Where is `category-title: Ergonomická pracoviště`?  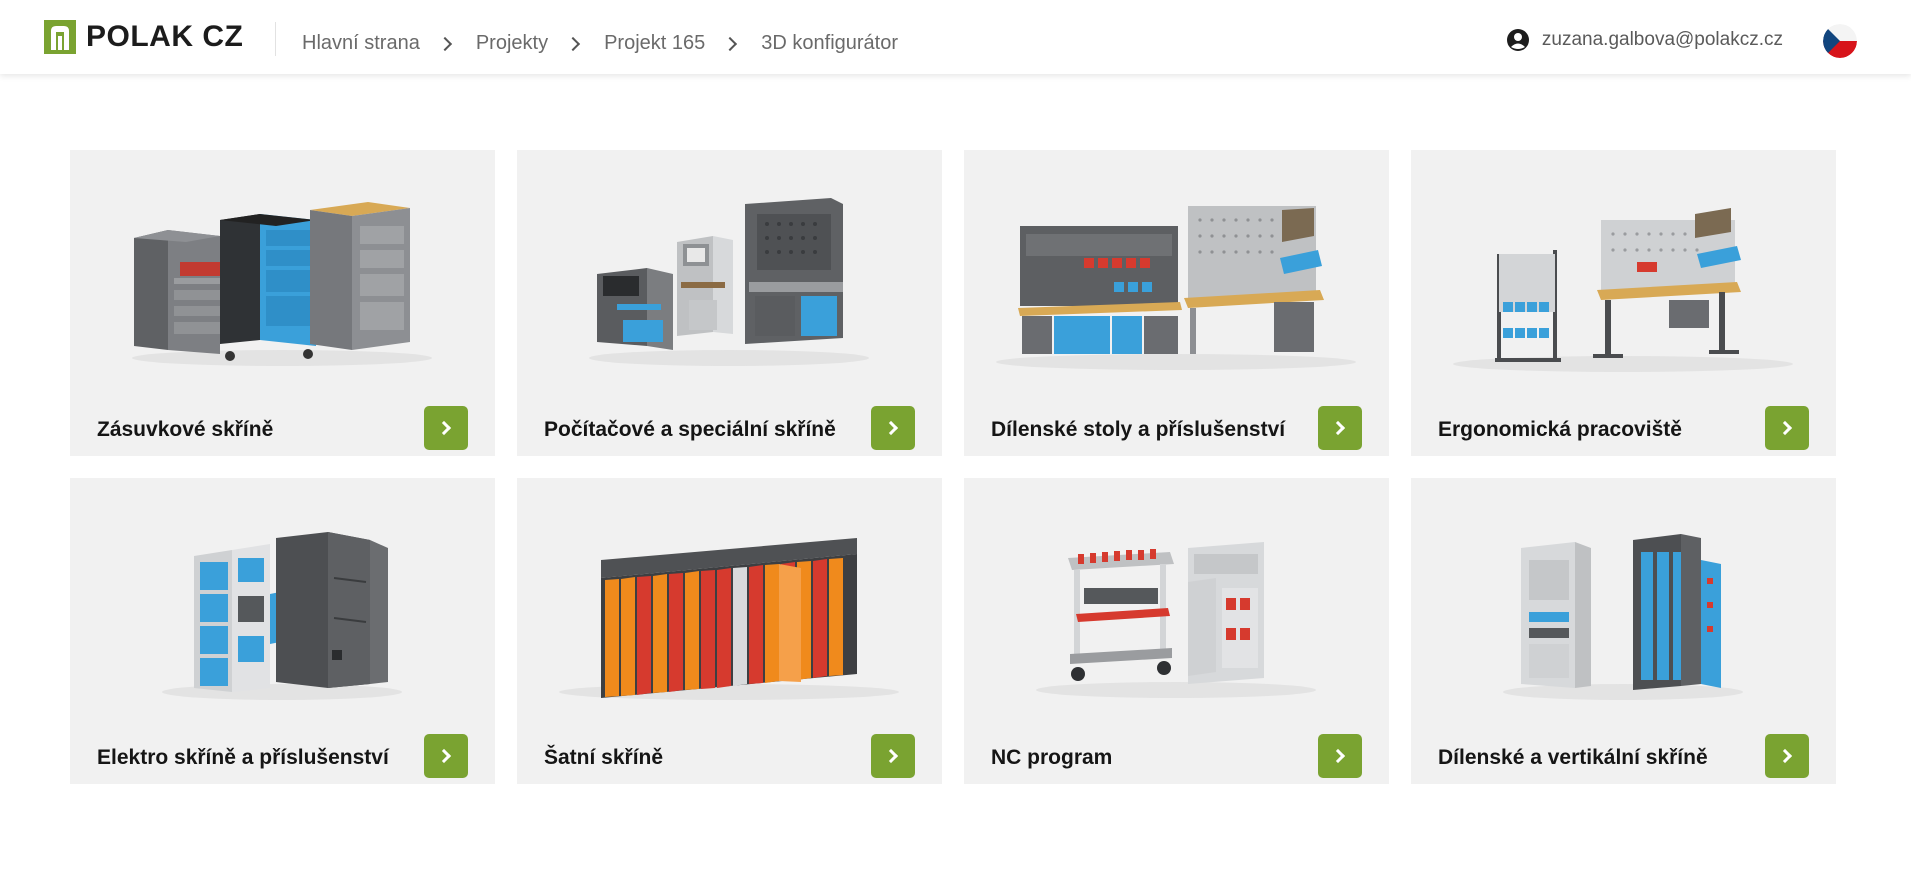
category-title: Ergonomická pracoviště is located at coordinates (1560, 429).